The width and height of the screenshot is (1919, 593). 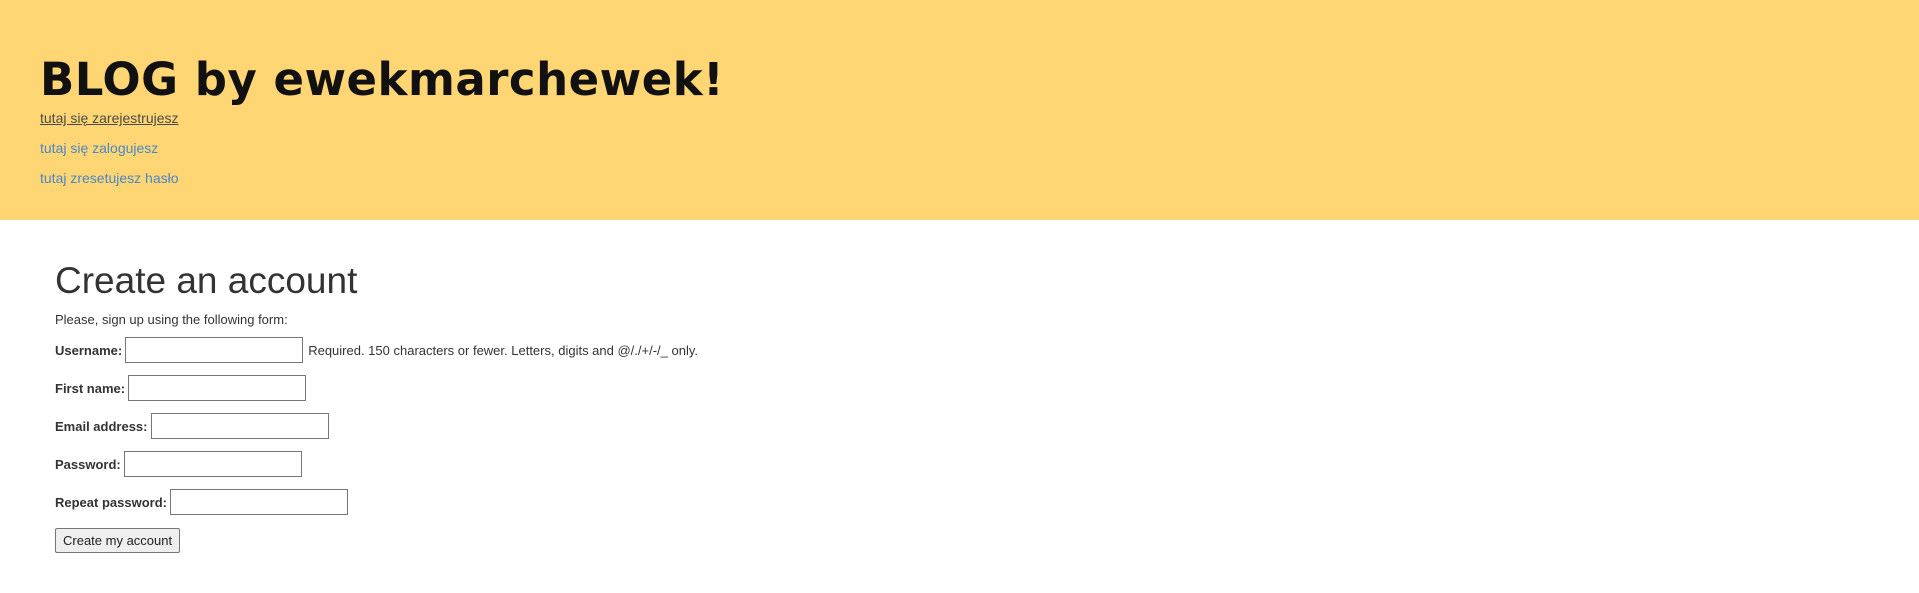 What do you see at coordinates (959, 502) in the screenshot?
I see `repeat-password-row: Repeat password:` at bounding box center [959, 502].